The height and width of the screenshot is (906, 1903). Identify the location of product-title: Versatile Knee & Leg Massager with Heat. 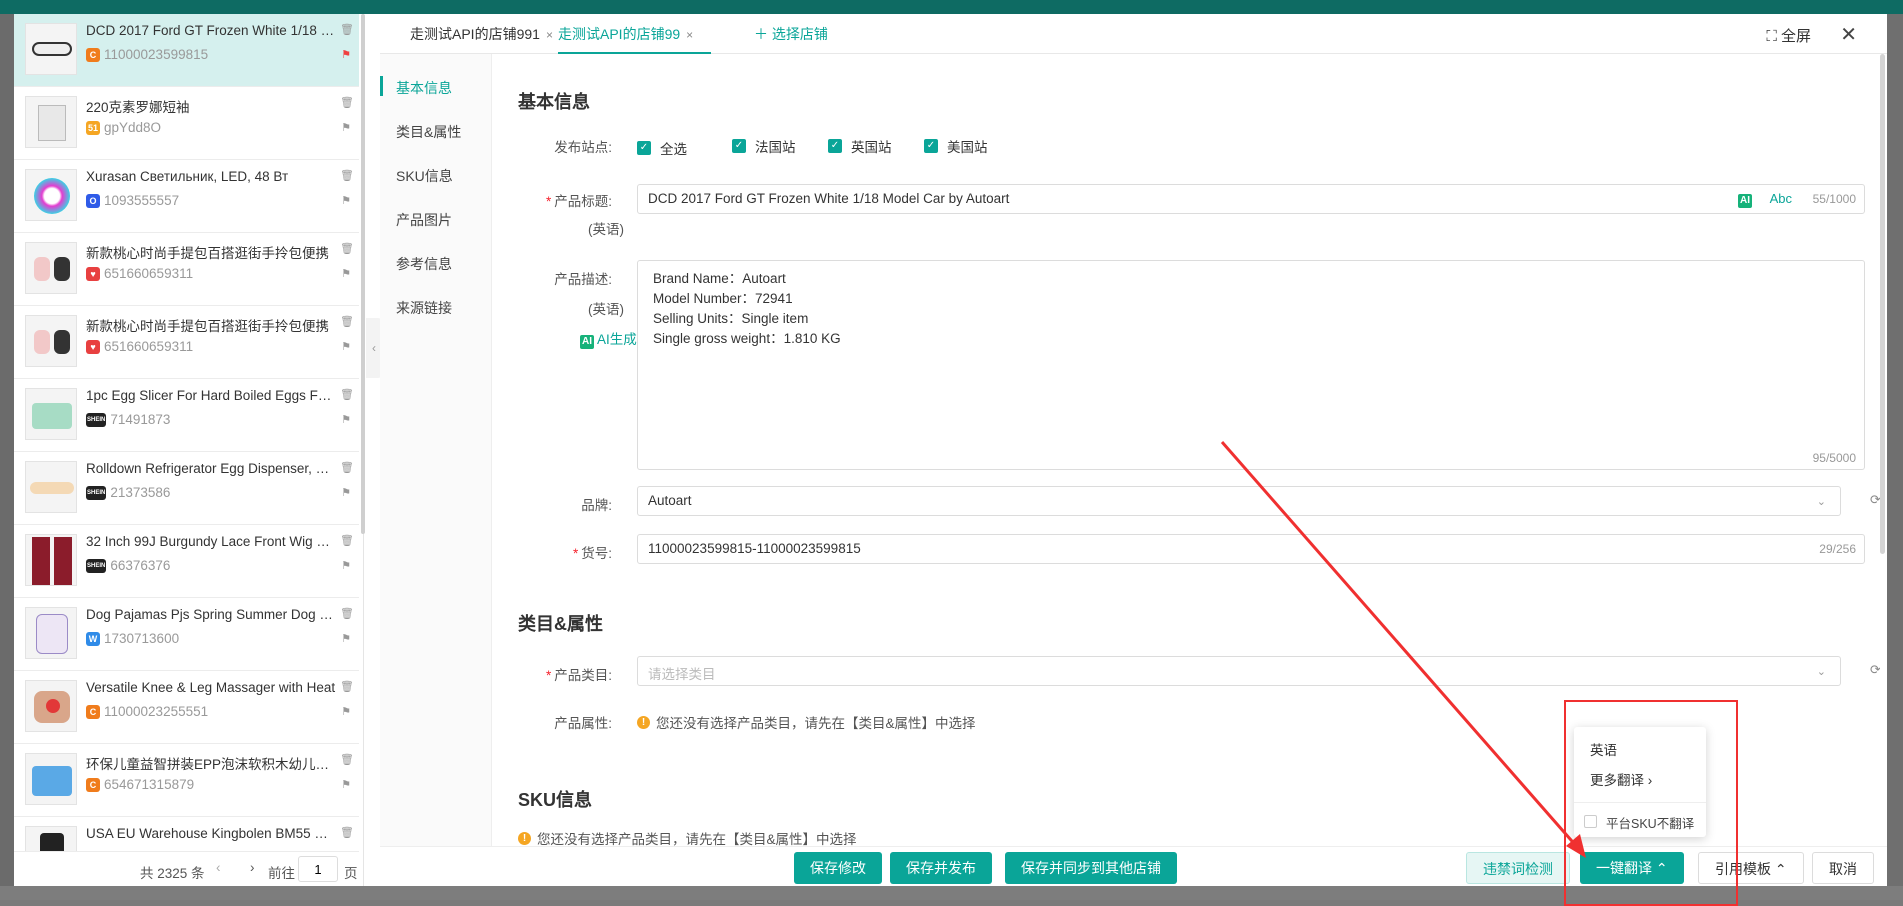
(211, 687).